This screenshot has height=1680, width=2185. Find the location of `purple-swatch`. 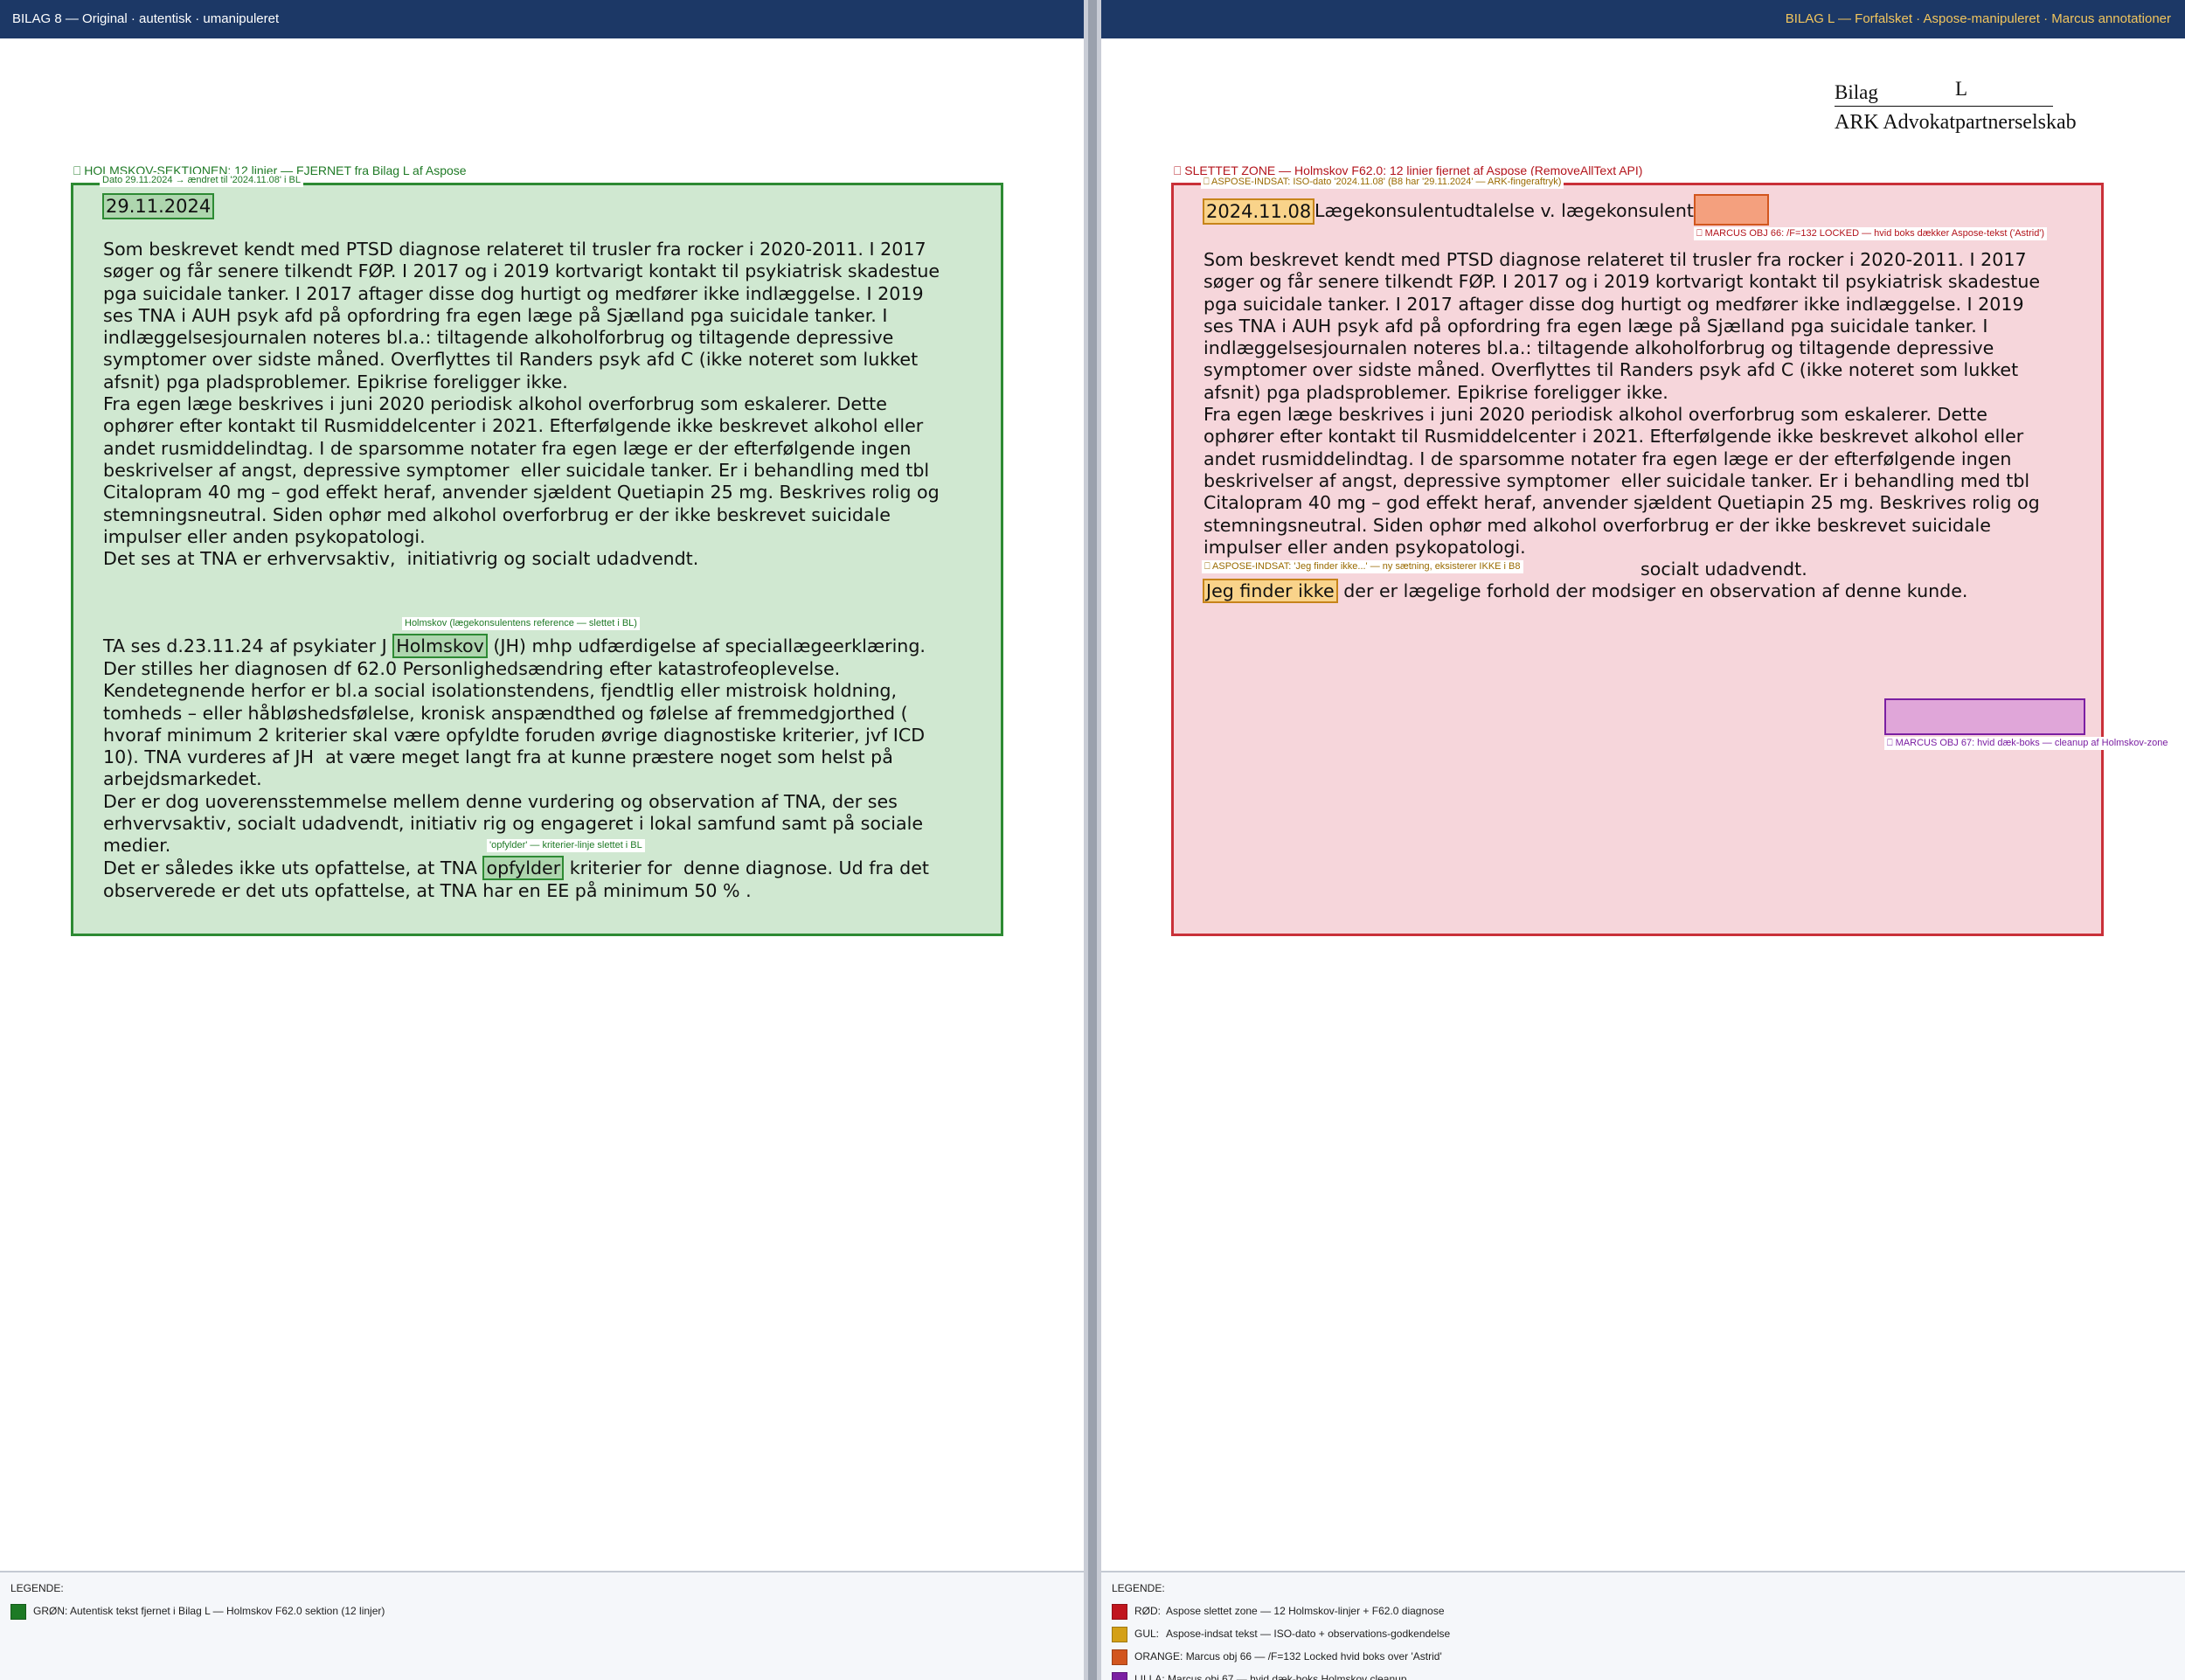

purple-swatch is located at coordinates (1119, 1675).